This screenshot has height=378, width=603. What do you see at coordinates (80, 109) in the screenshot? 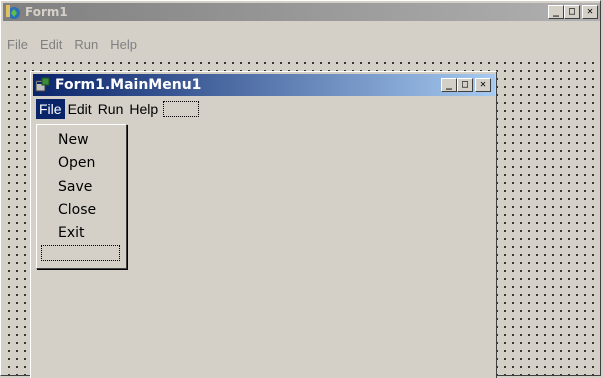
I see `inner-menu-edit: Edit` at bounding box center [80, 109].